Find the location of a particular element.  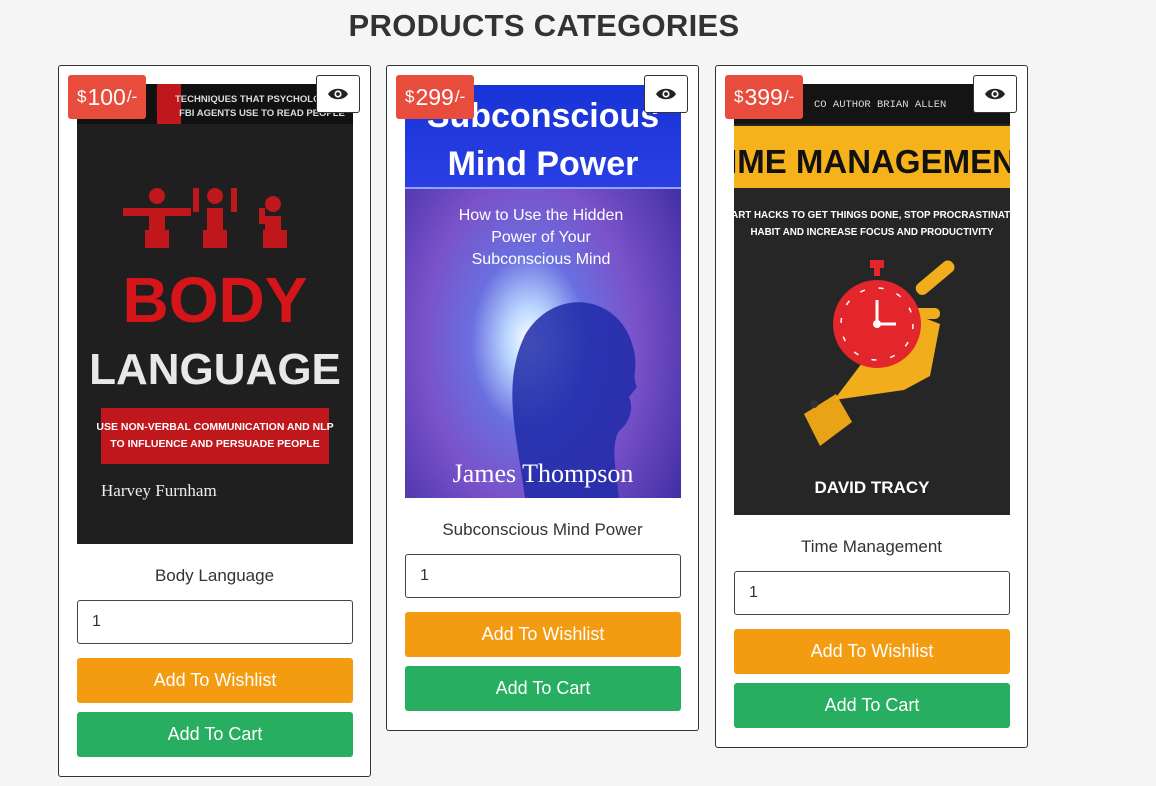

price-amount: 299 is located at coordinates (434, 96).